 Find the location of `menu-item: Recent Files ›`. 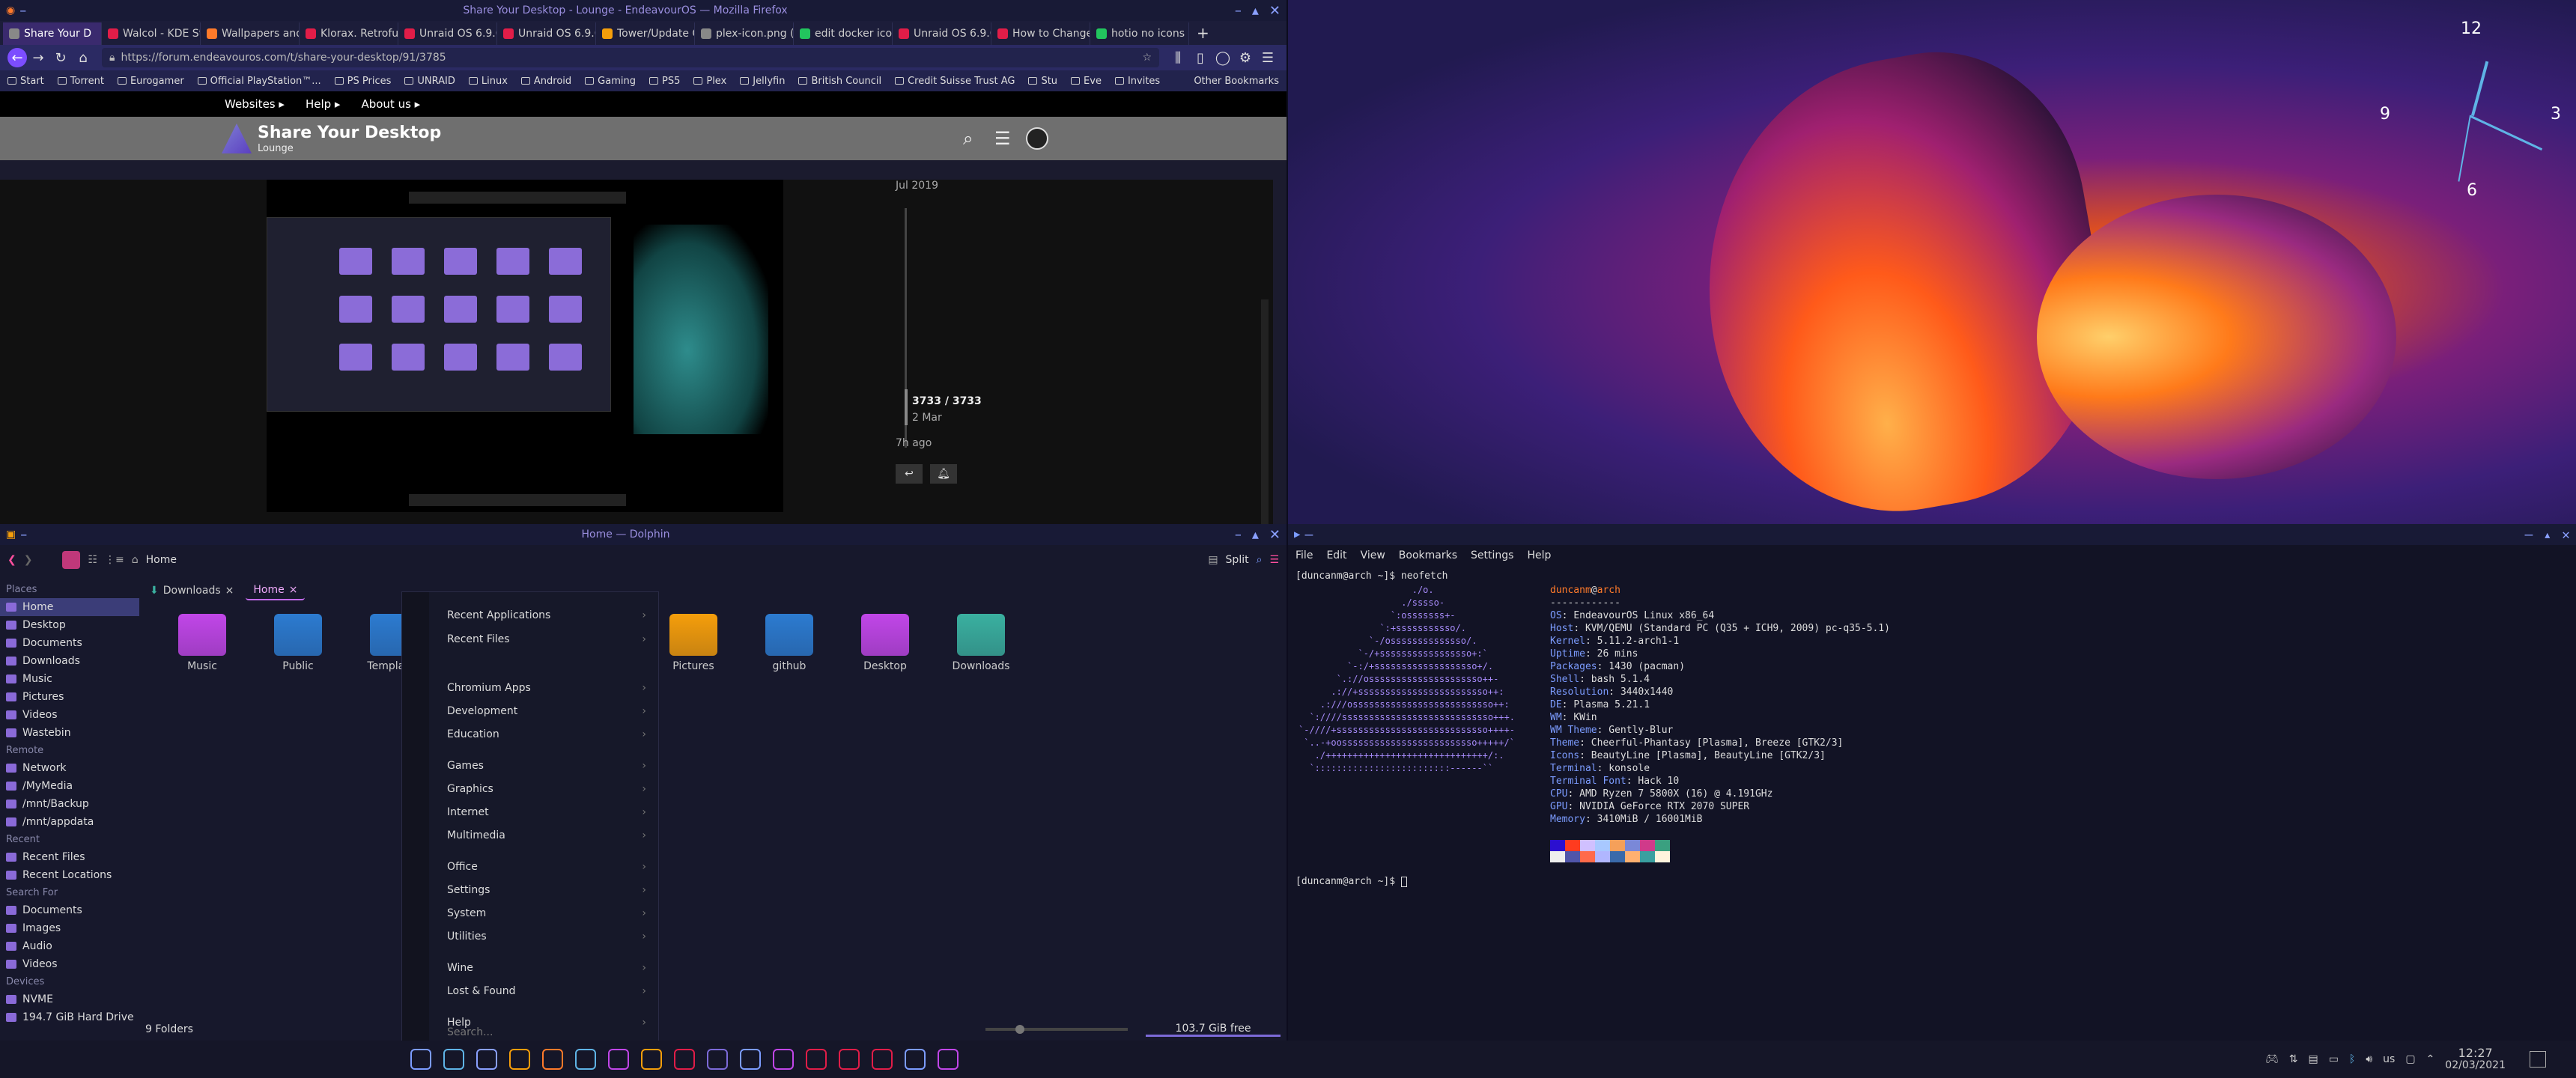

menu-item: Recent Files › is located at coordinates (546, 639).